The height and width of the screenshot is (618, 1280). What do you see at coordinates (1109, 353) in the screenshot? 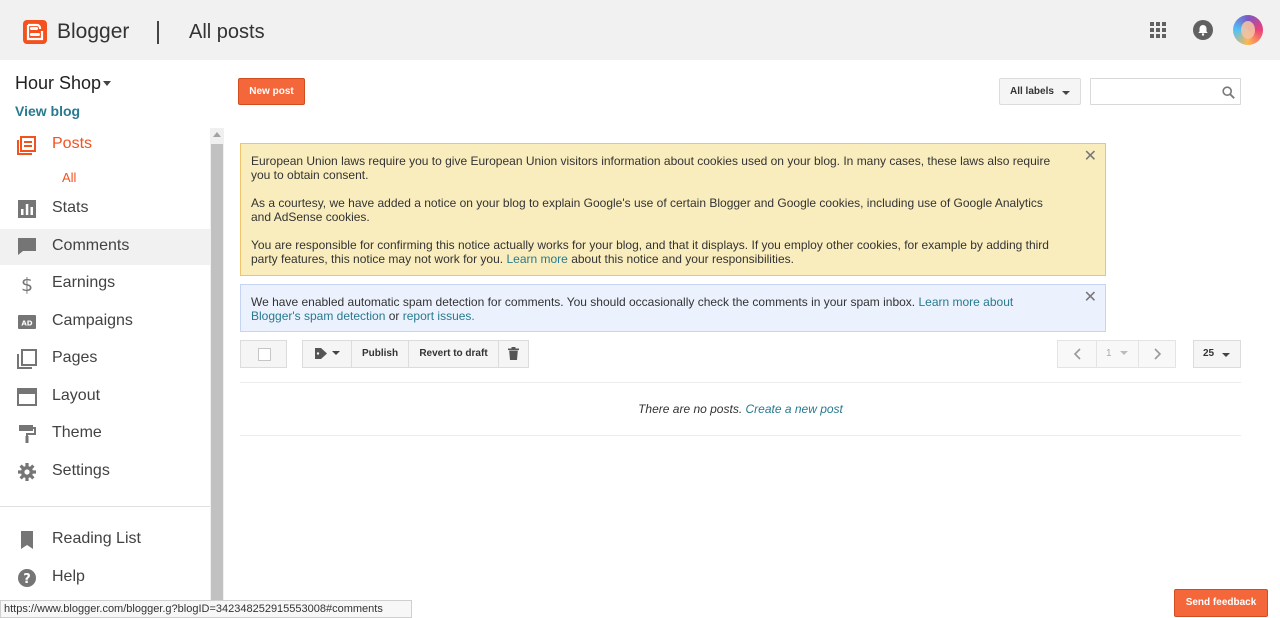
I see `page-number: 1` at bounding box center [1109, 353].